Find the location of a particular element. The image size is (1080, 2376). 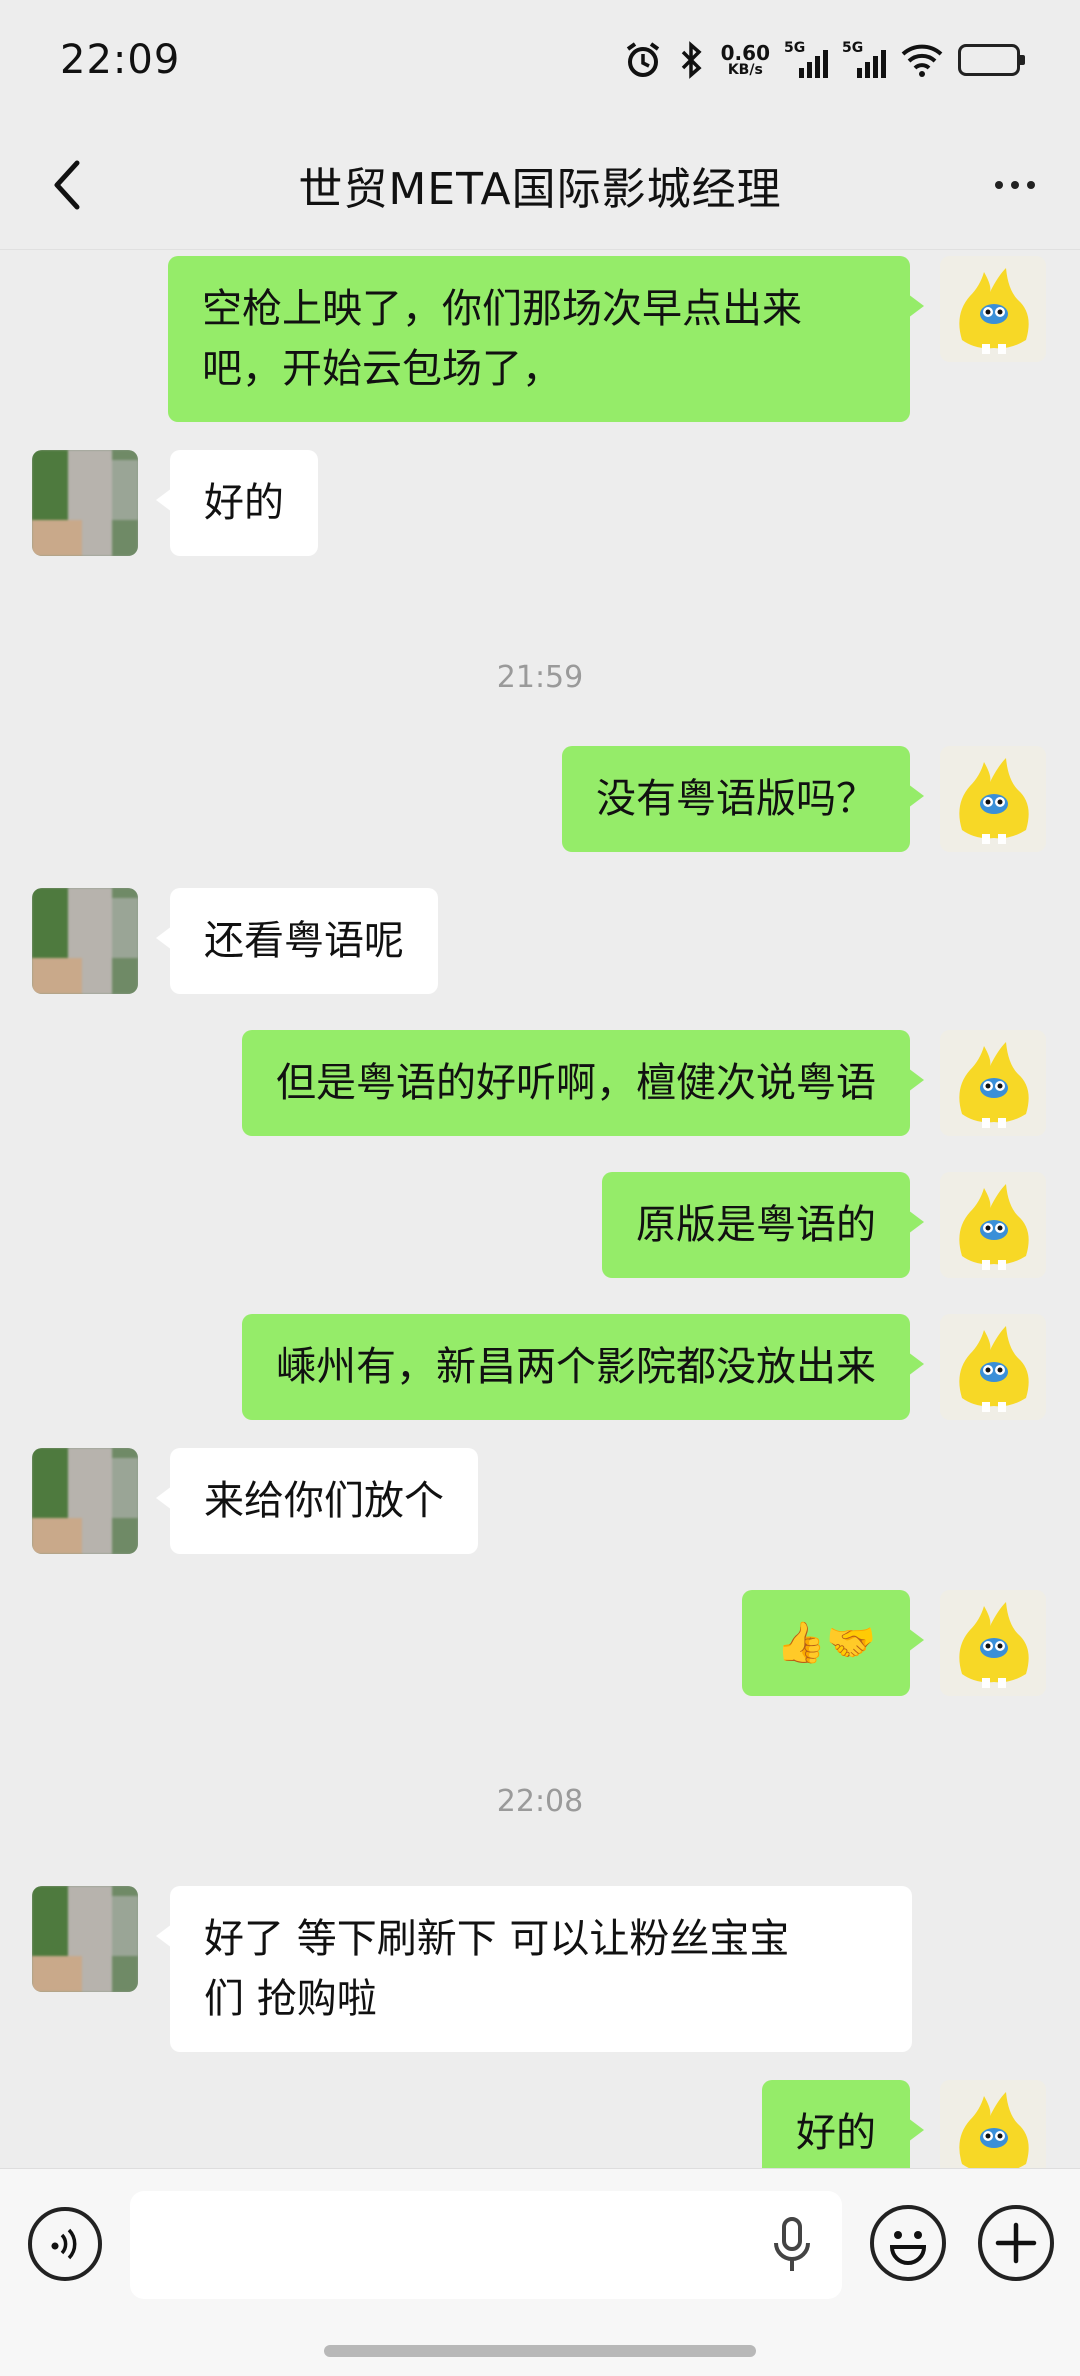

message-text: 嵊州有，新昌两个影院都没放出来 is located at coordinates (576, 1367).